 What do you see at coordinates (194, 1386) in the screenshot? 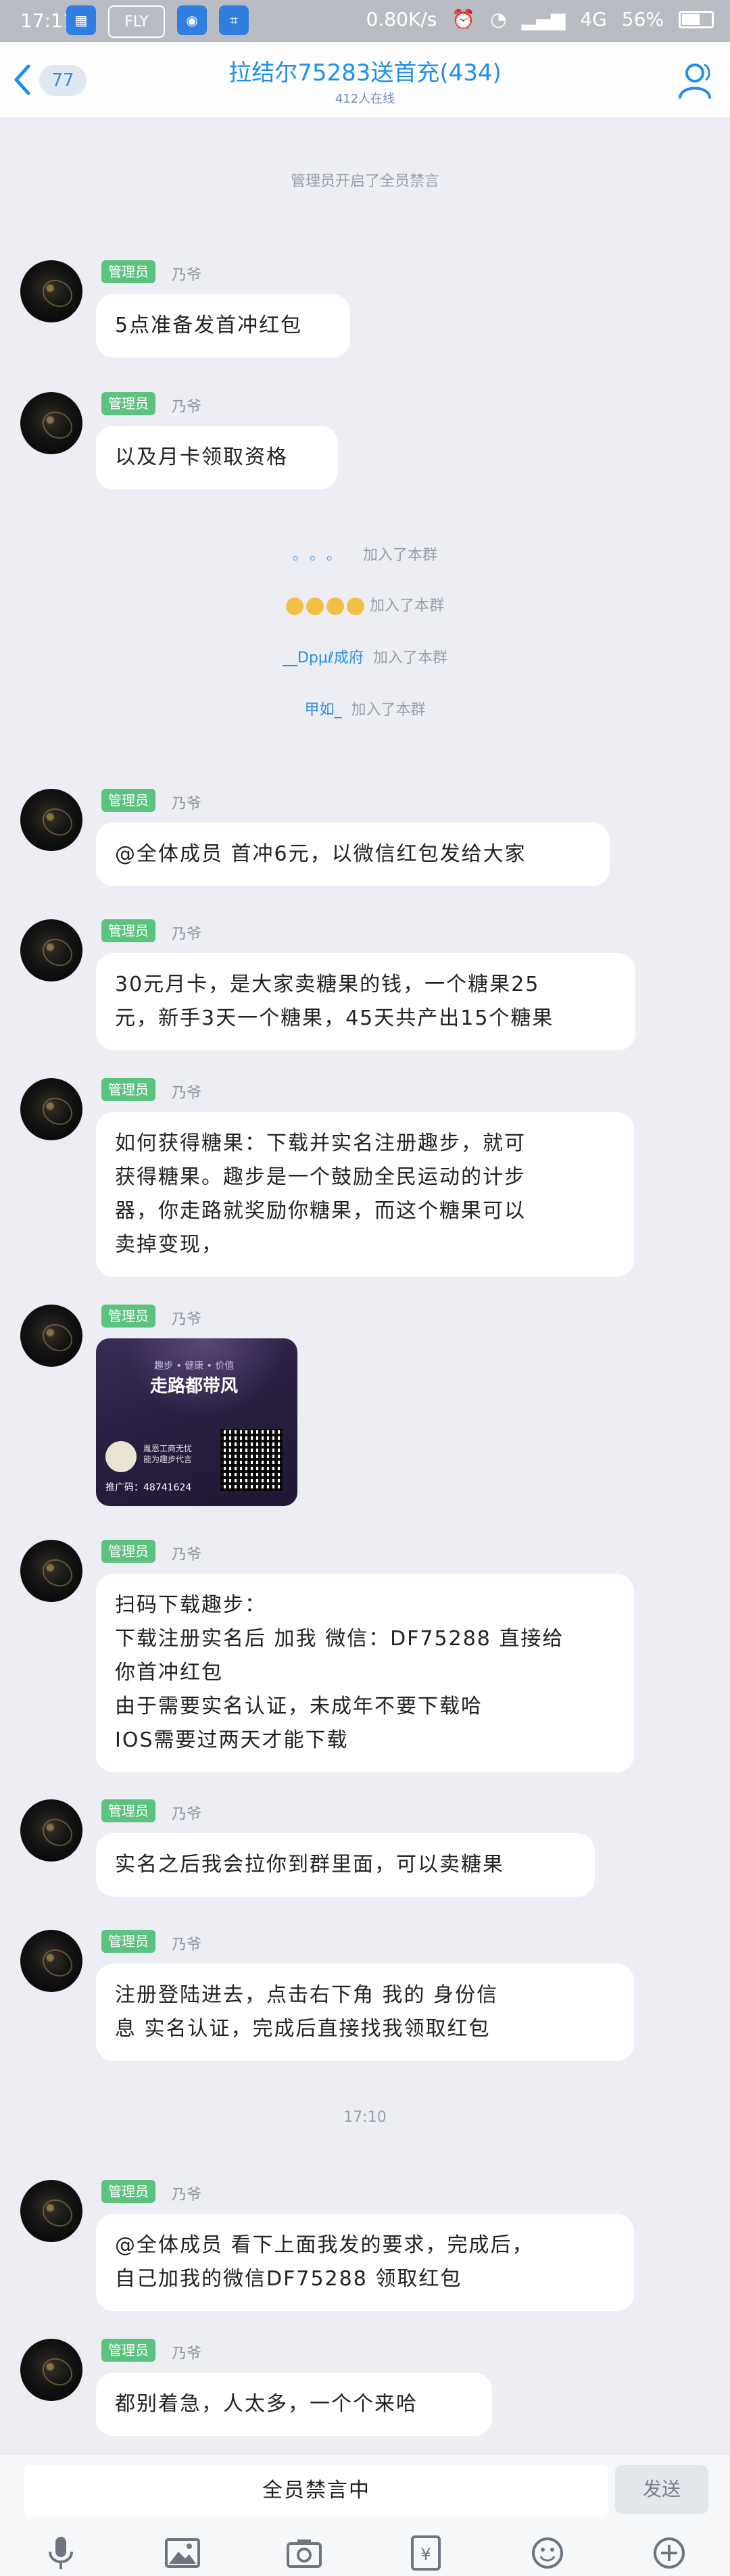
I see `image-slogan: 走路都带风` at bounding box center [194, 1386].